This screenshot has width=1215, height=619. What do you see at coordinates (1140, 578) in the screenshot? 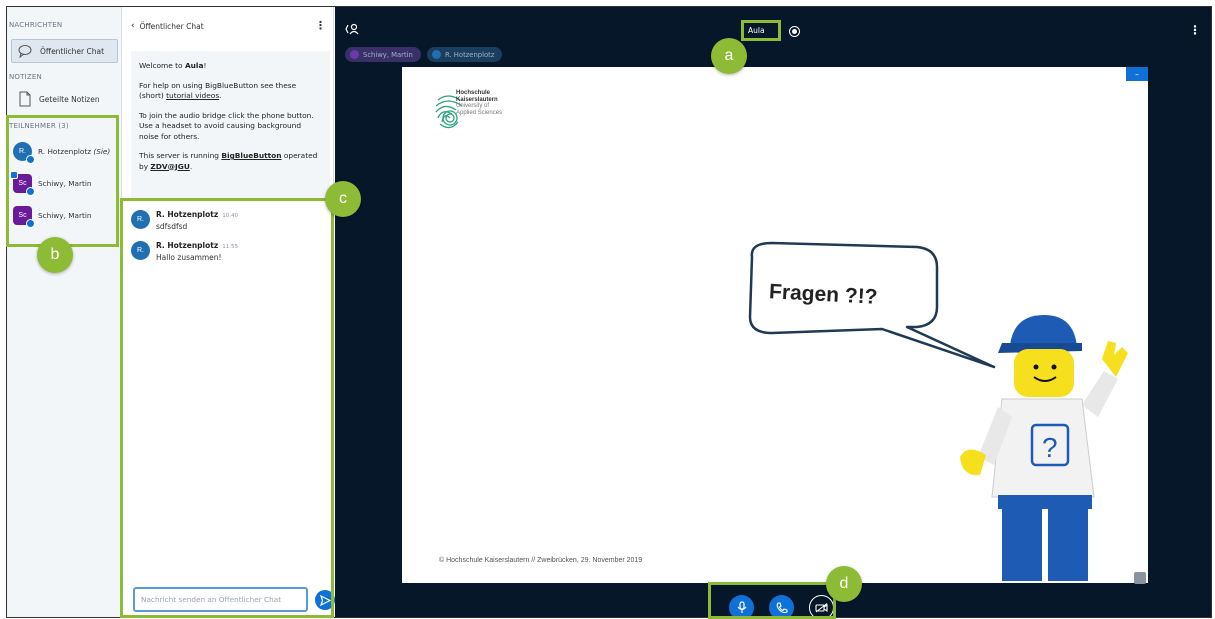
I see `fullscreen-icon` at bounding box center [1140, 578].